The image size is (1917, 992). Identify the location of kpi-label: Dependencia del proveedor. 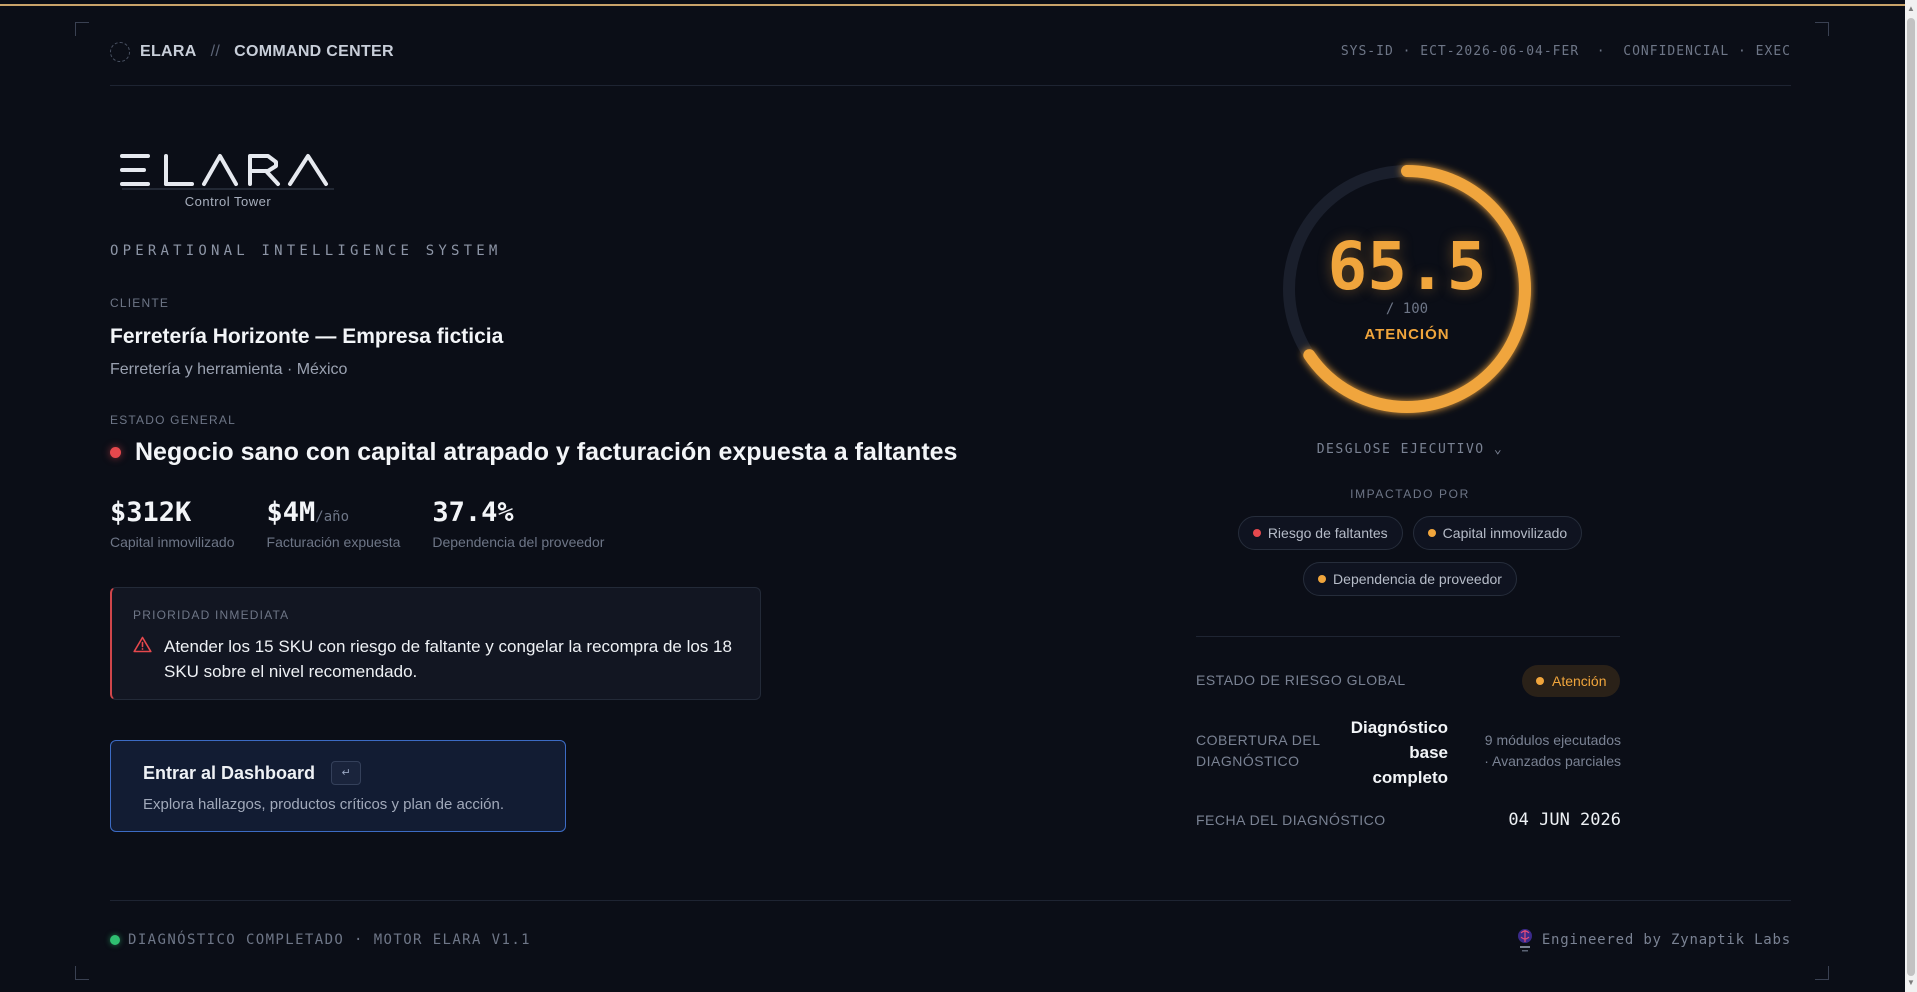
(518, 542).